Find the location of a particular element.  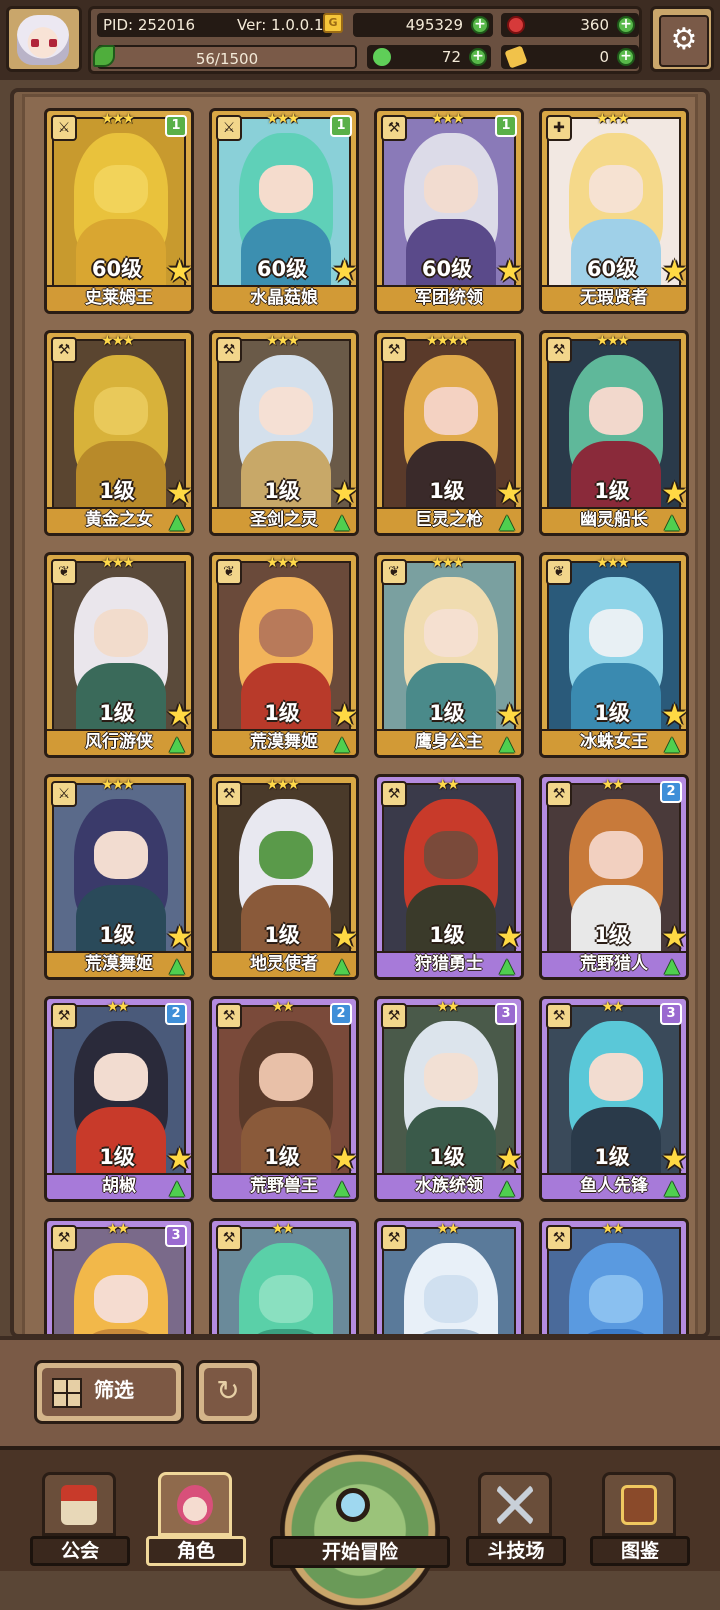

character-card: ⚒ ★★★ 1级 幽灵船长 ★ ▲ is located at coordinates (614, 433).